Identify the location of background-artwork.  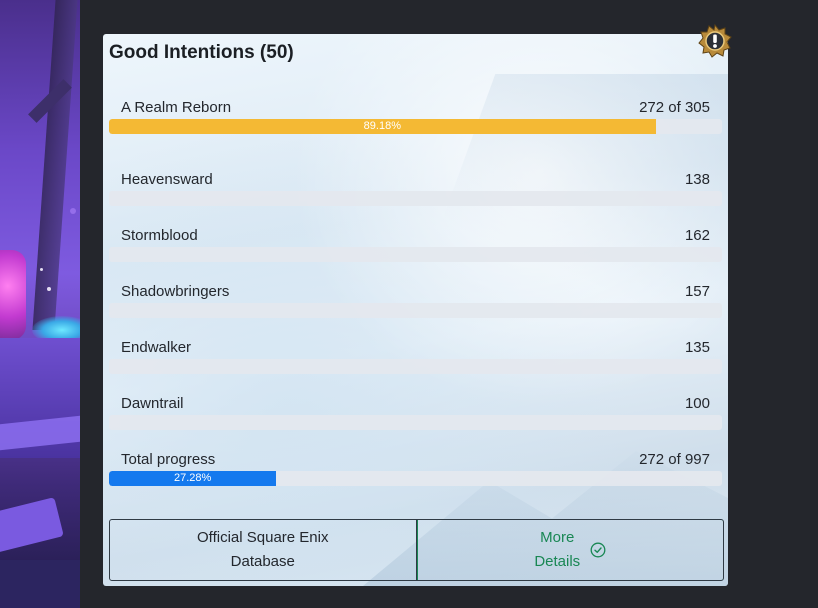
(40, 304).